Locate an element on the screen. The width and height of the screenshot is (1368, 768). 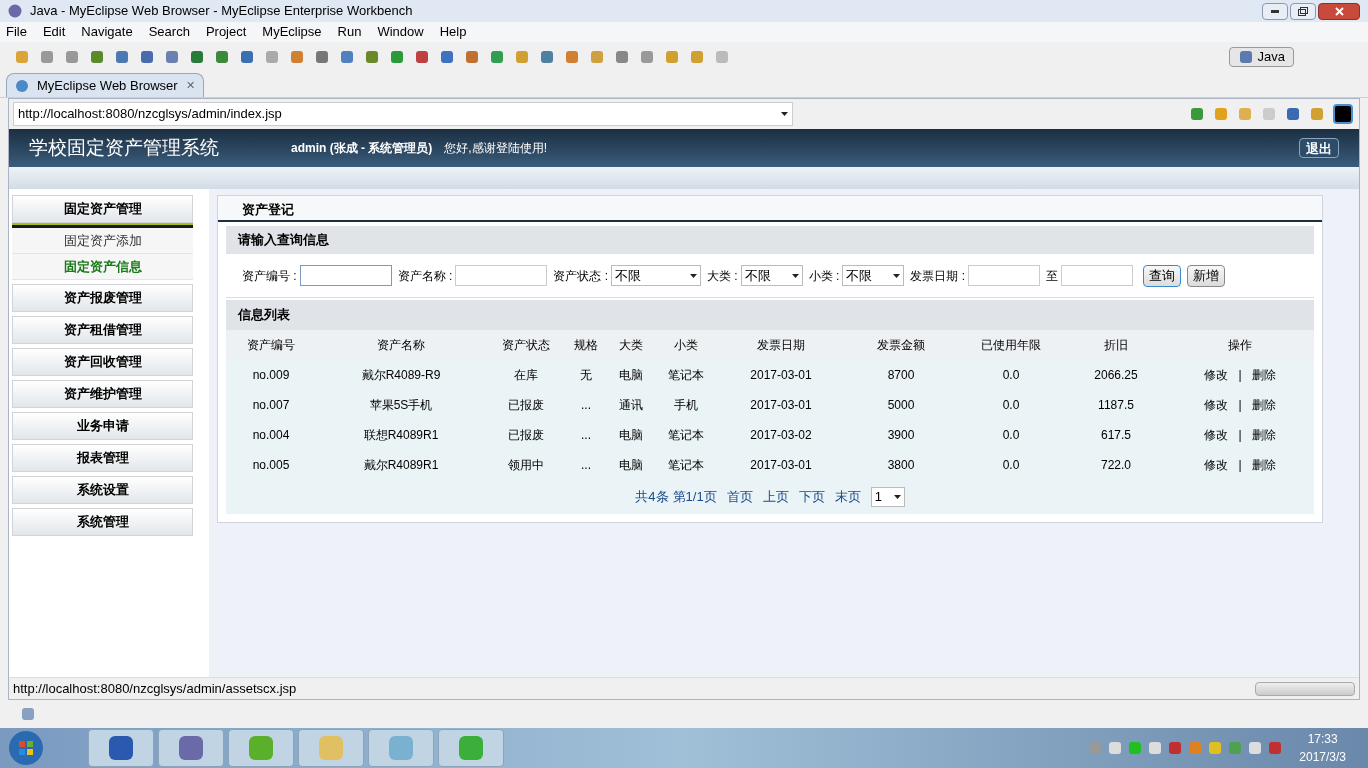
preview-swatch-icon is located at coordinates (1343, 114).